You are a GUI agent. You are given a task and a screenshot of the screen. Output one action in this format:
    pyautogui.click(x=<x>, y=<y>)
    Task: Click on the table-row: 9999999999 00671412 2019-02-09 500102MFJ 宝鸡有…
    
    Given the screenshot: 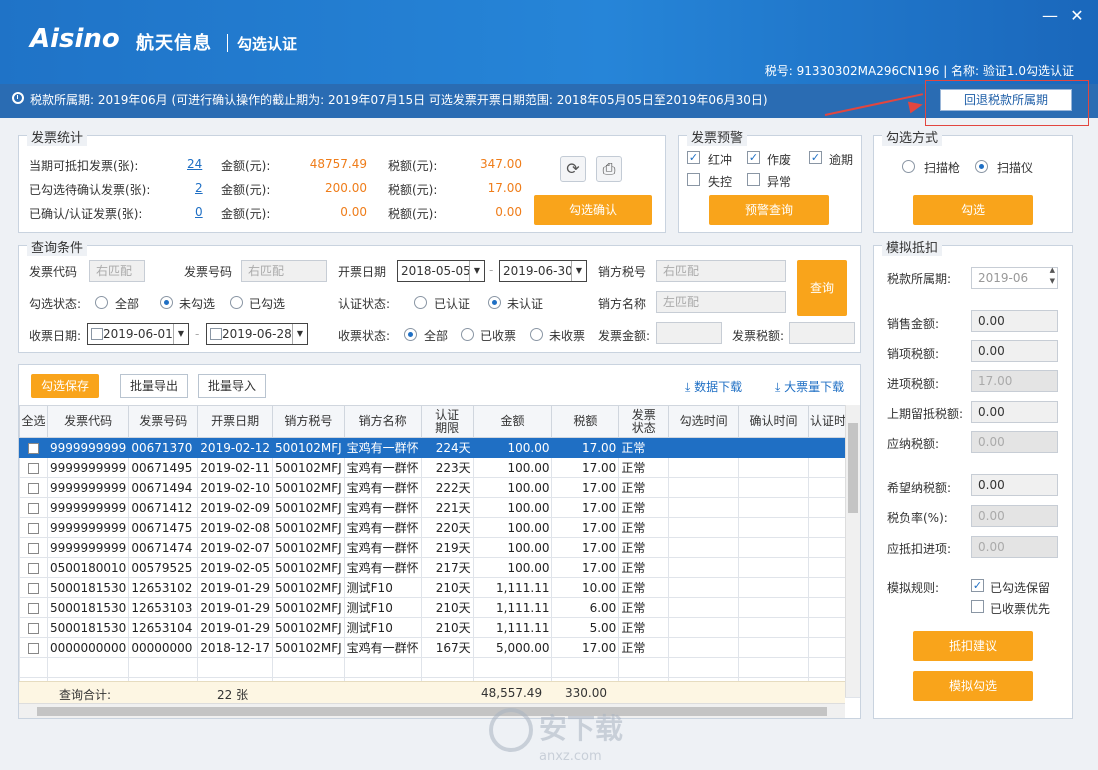 What is the action you would take?
    pyautogui.click(x=440, y=507)
    